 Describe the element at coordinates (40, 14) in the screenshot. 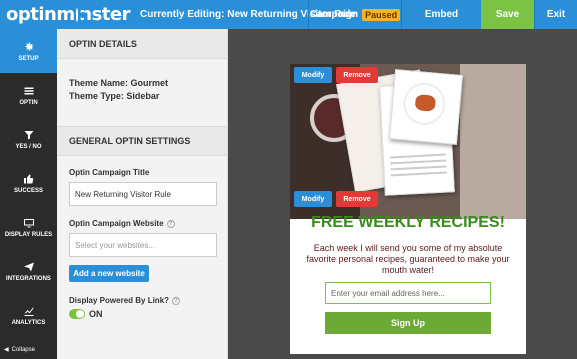

I see `logo-text-start: optinm` at that location.